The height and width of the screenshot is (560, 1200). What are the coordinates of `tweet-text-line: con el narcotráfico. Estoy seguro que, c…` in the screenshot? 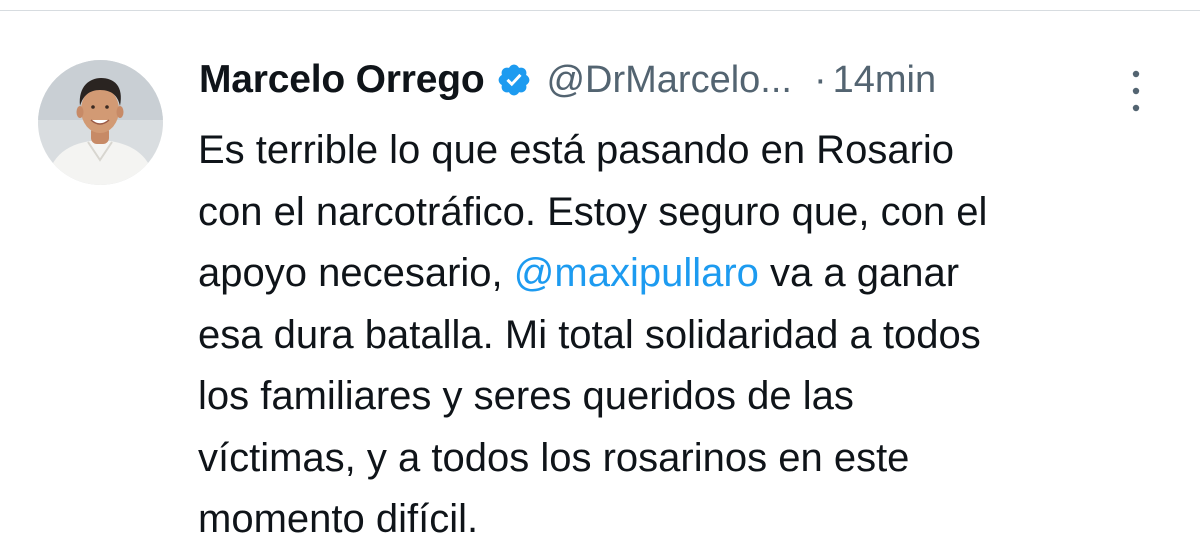 It's located at (593, 211).